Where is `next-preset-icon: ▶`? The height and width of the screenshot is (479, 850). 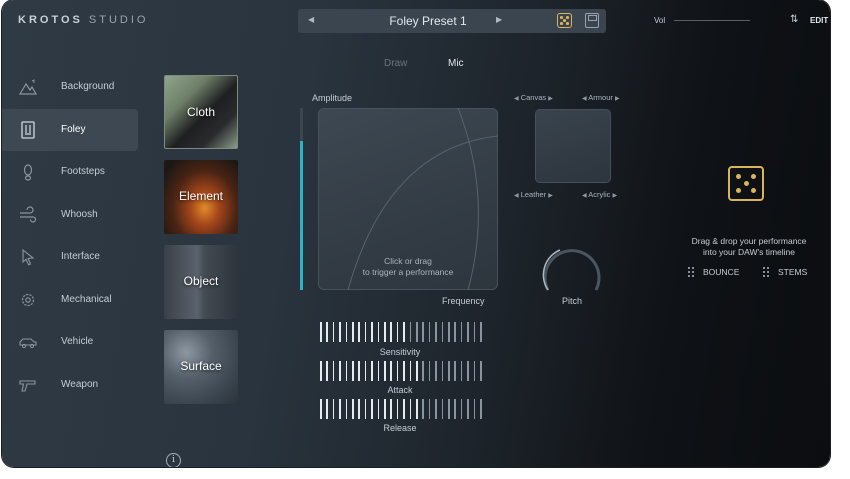
next-preset-icon: ▶ is located at coordinates (499, 19).